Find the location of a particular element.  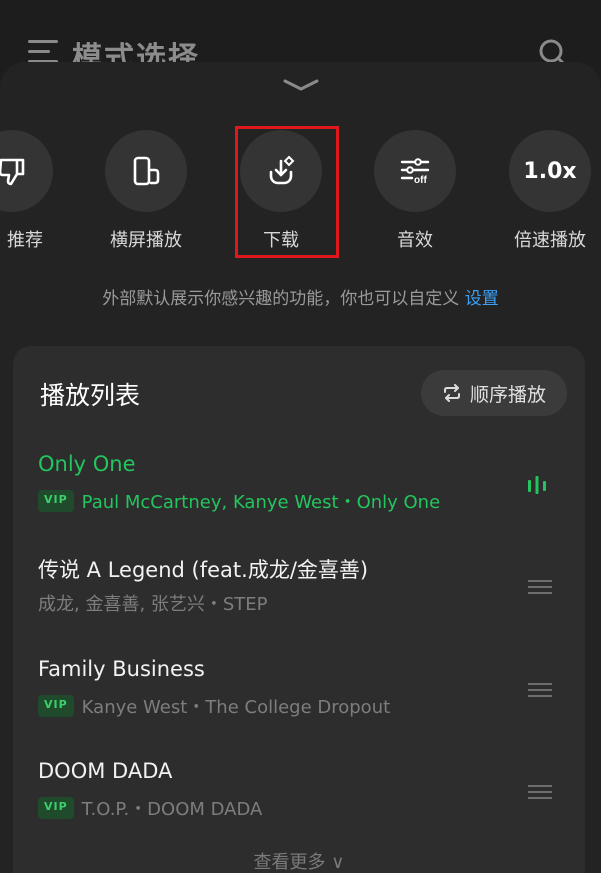

landscape-phone-icon is located at coordinates (146, 171).